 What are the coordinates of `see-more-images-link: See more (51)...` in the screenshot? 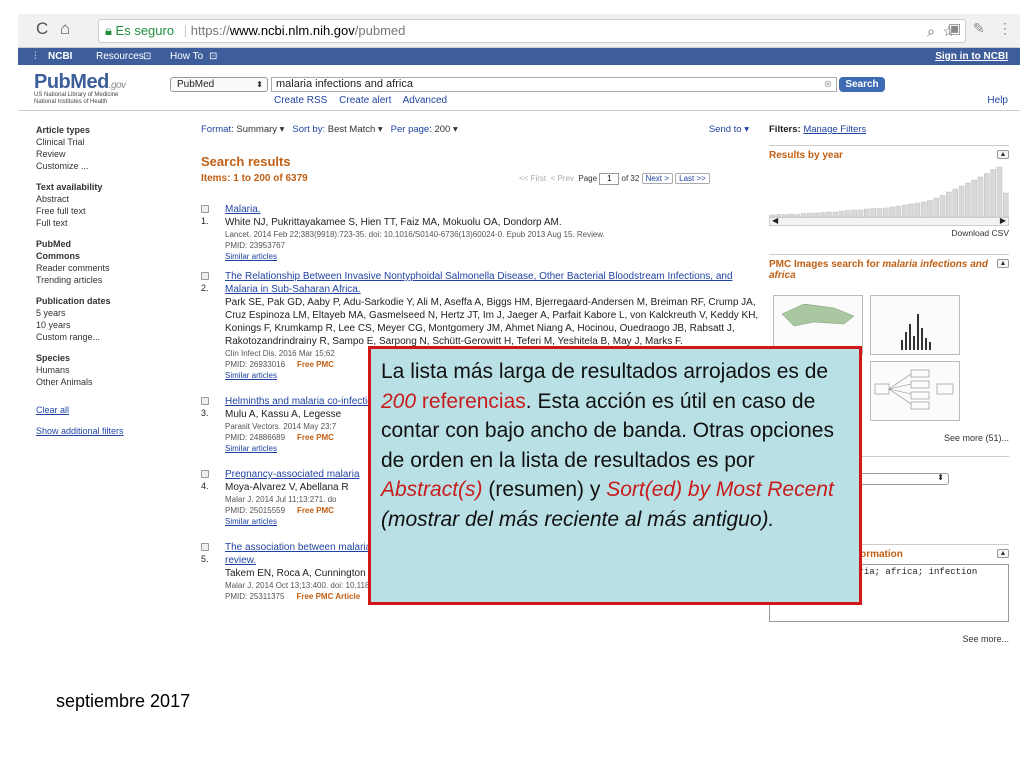 It's located at (976, 438).